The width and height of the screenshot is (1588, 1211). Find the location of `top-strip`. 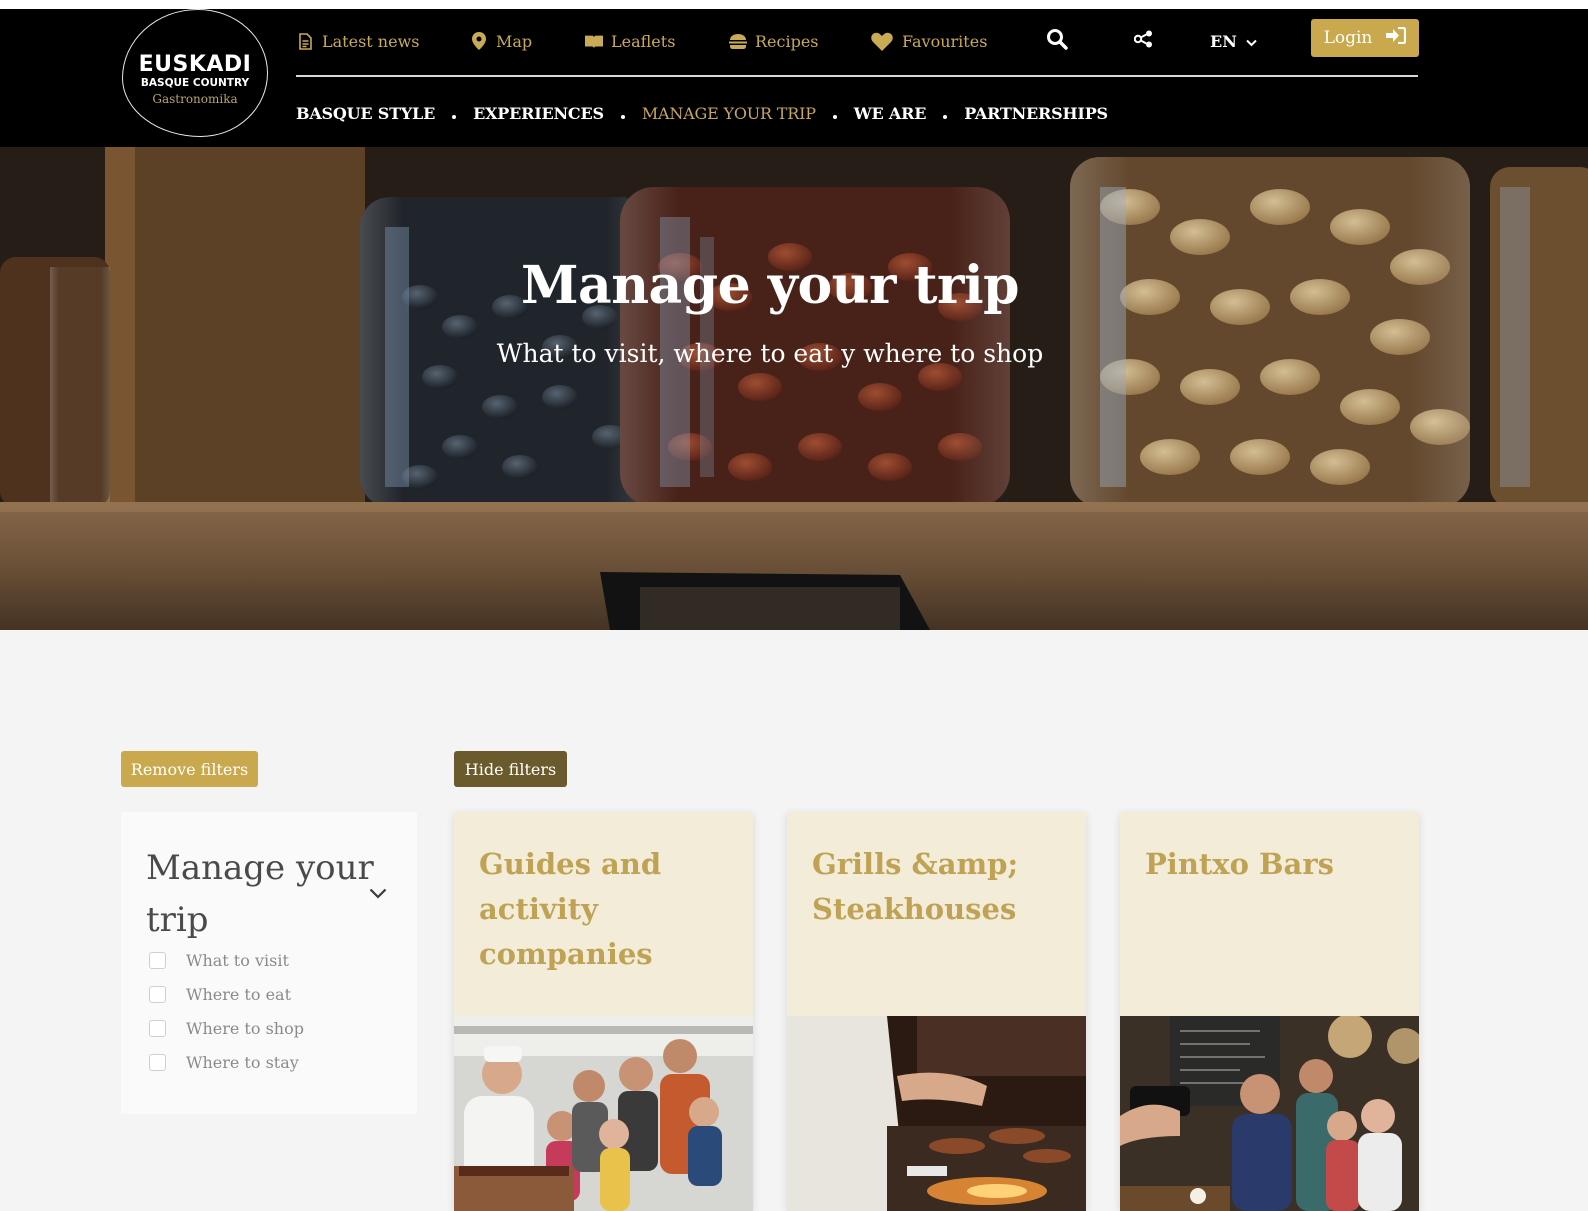

top-strip is located at coordinates (794, 4).